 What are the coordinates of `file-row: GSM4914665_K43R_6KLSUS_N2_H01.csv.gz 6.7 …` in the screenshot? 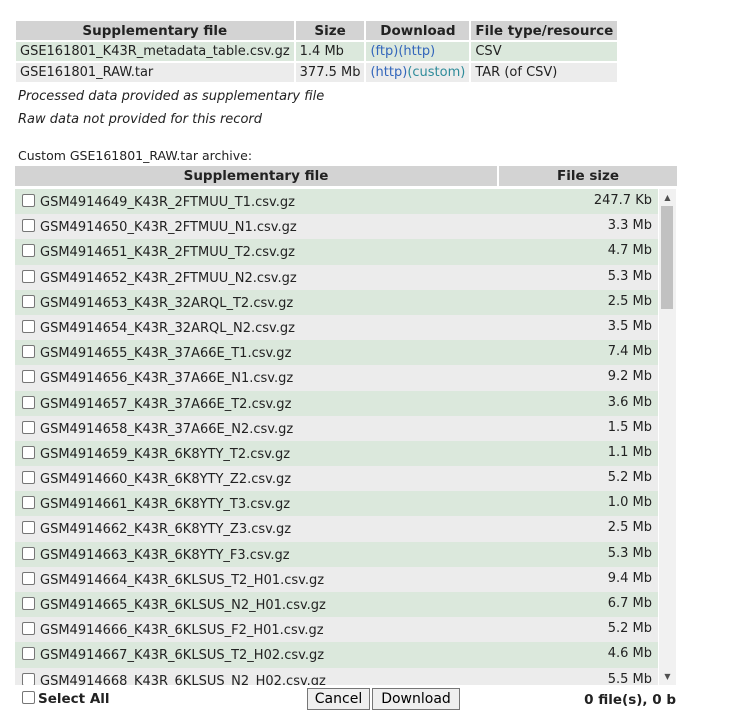 It's located at (336, 605).